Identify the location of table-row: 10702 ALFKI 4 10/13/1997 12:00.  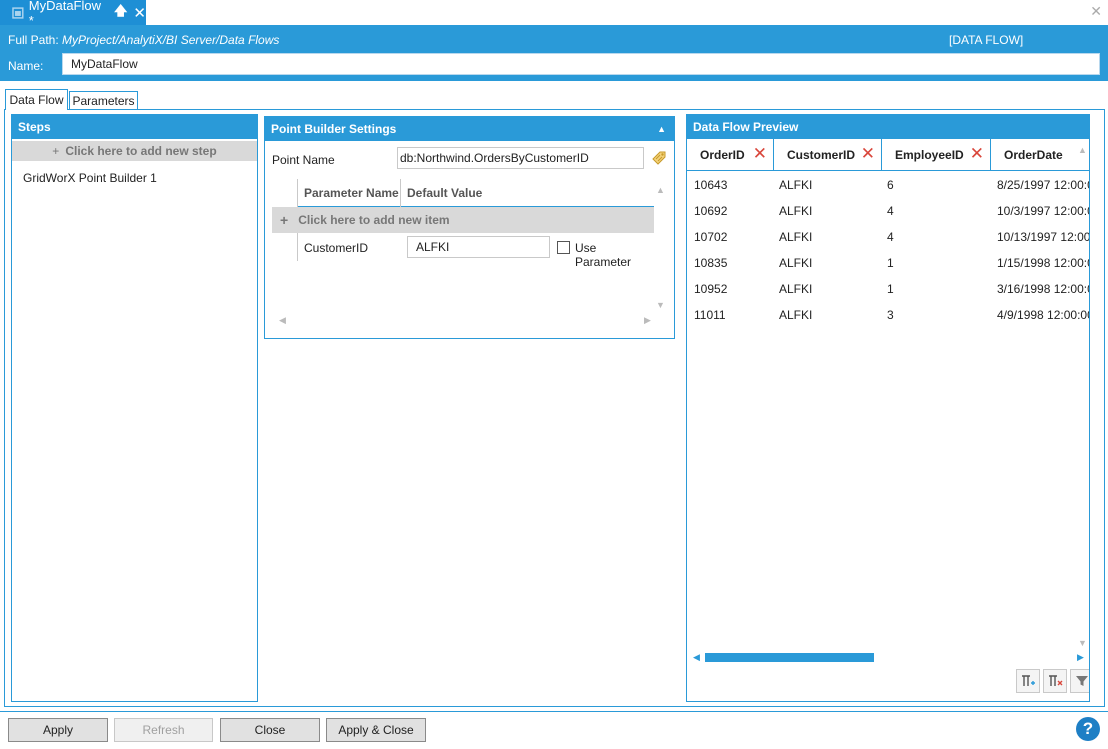
(888, 237).